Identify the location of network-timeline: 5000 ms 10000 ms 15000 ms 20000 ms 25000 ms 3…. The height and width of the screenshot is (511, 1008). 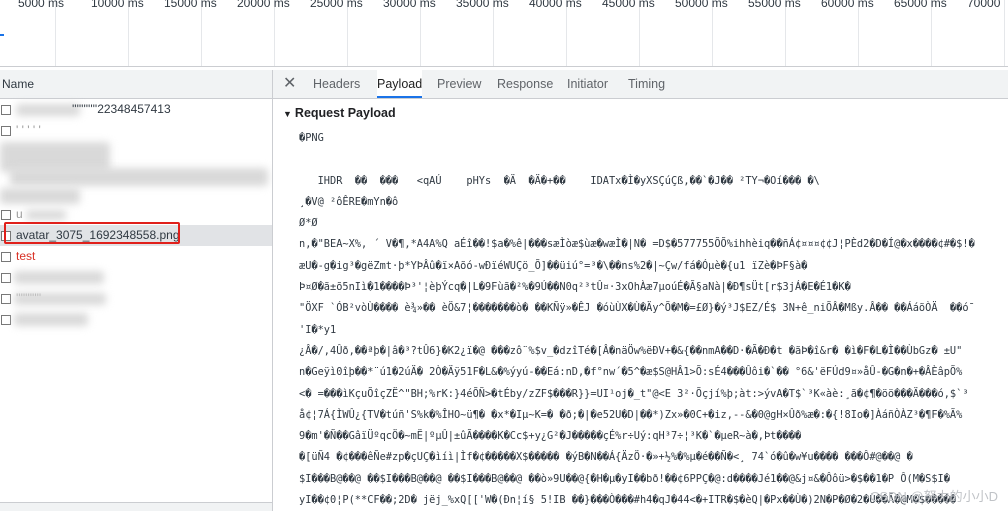
(504, 33).